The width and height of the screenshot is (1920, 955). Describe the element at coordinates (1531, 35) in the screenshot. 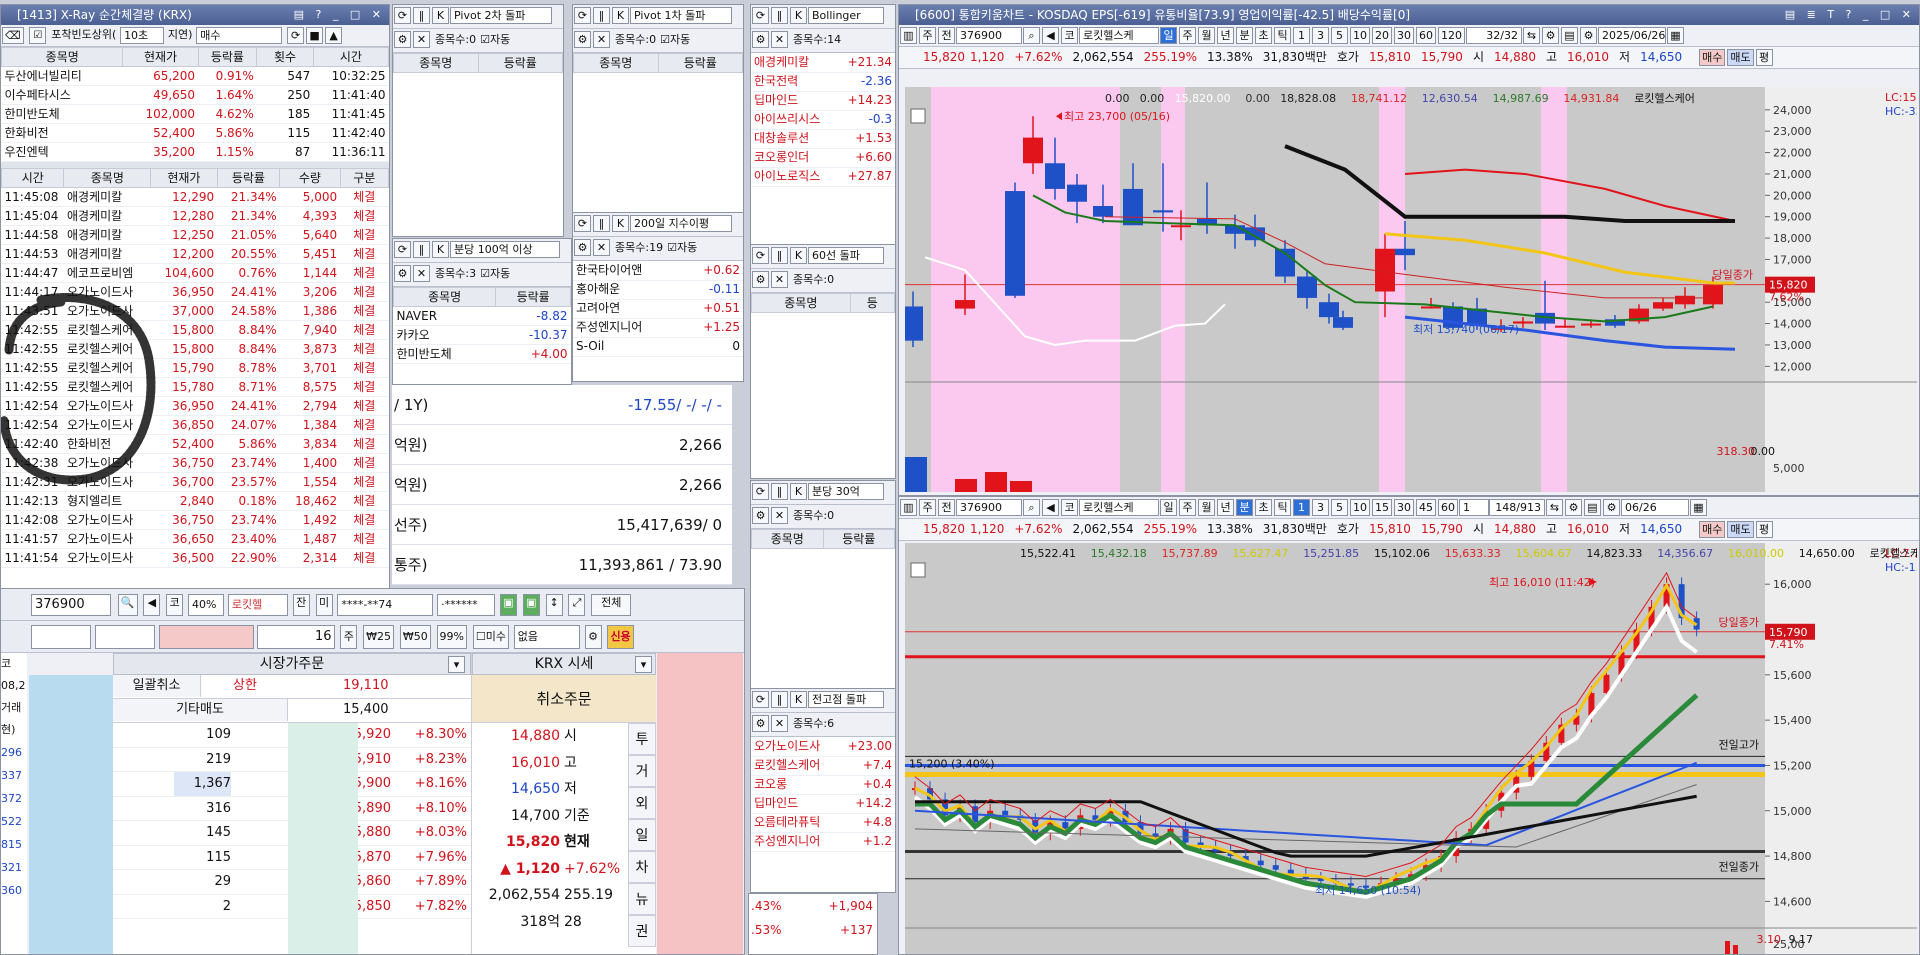

I see `scroll-icon: ⇆` at that location.